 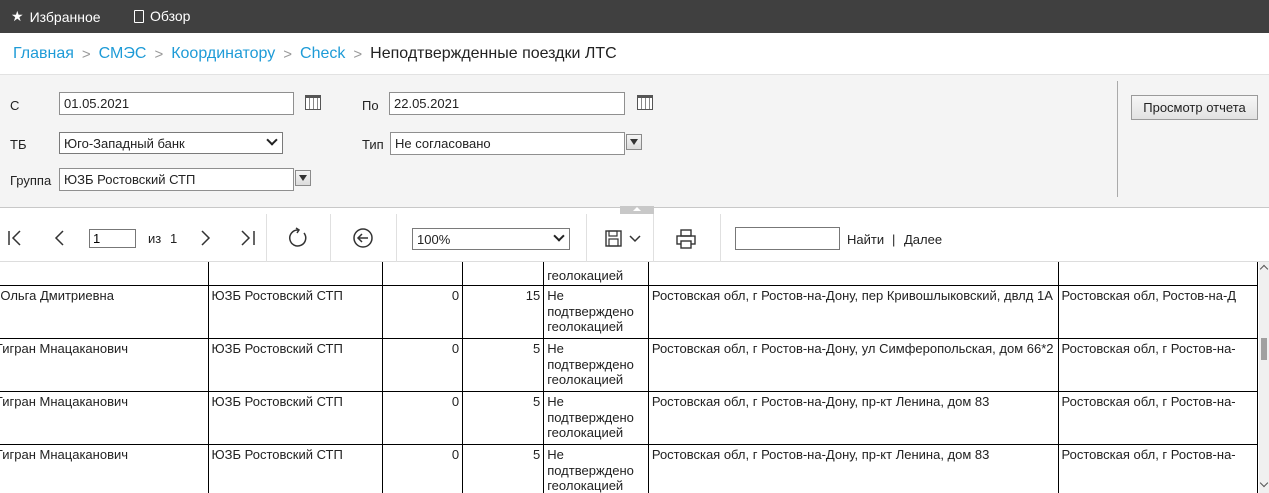 What do you see at coordinates (1264, 483) in the screenshot?
I see `scroll-down-icon` at bounding box center [1264, 483].